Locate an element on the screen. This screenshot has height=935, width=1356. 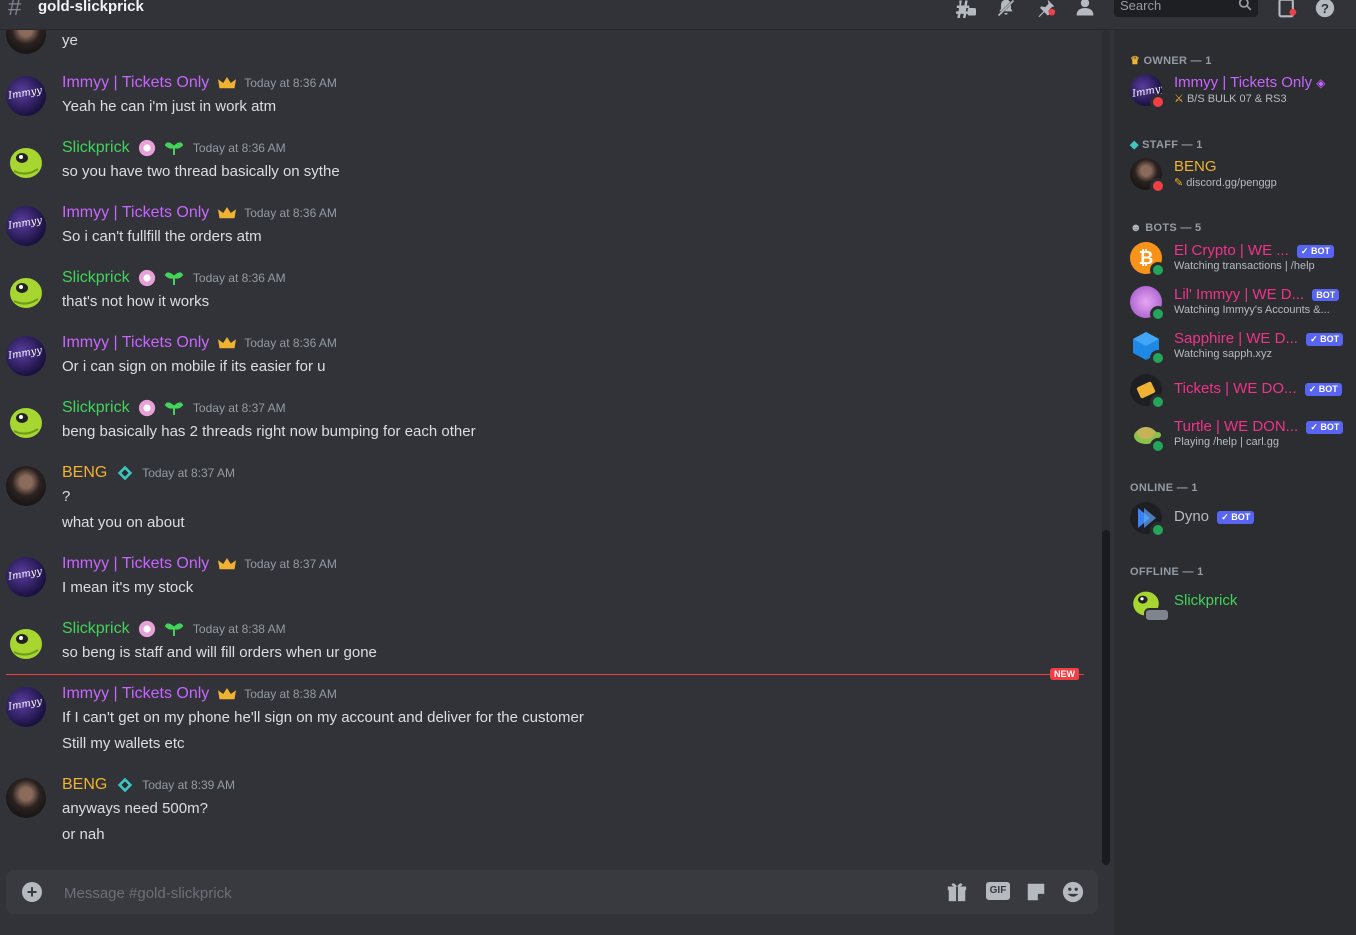
member-staff: BENG ✎ discord.gg/penggp is located at coordinates (1241, 174).